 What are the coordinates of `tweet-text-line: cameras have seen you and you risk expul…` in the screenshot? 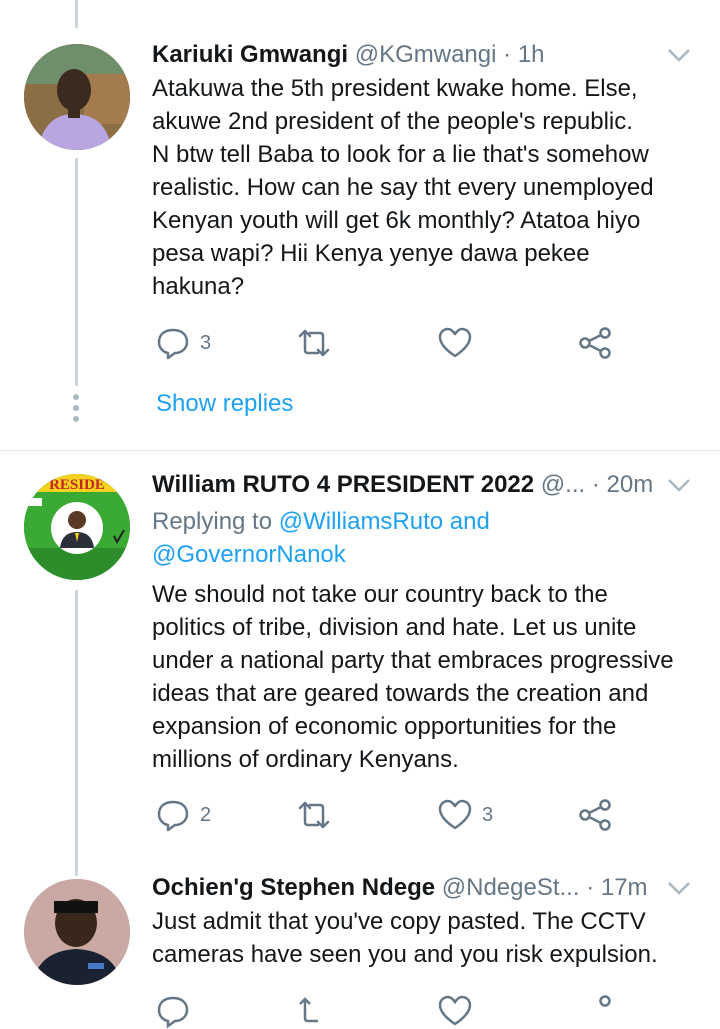 It's located at (405, 954).